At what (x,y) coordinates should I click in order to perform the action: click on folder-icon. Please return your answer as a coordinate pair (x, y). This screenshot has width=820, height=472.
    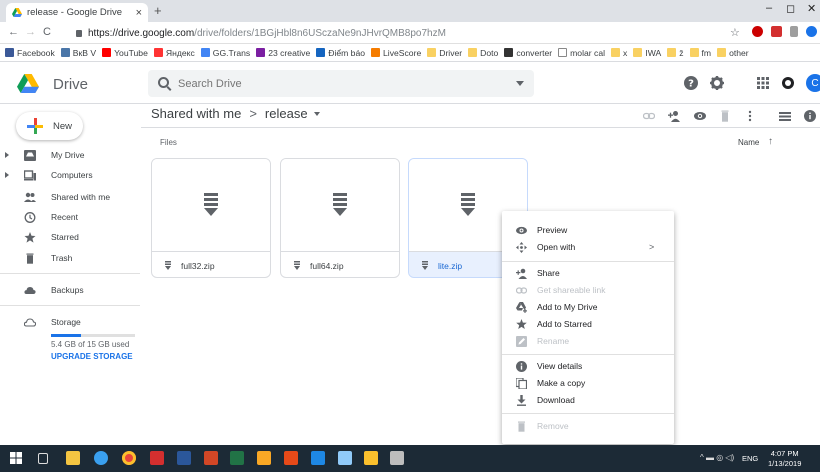
    Looking at the image, I should click on (264, 458).